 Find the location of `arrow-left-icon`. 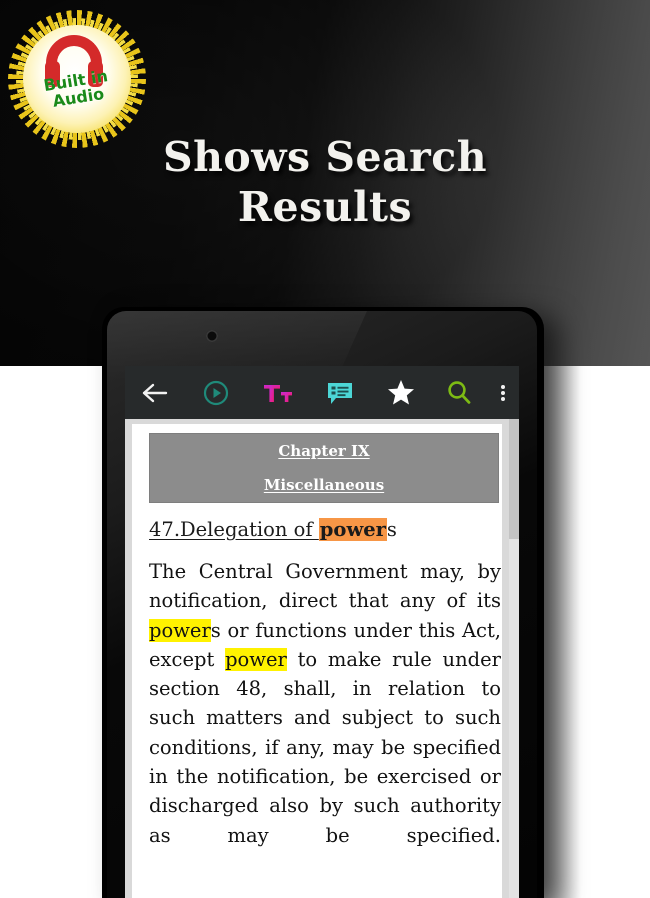

arrow-left-icon is located at coordinates (155, 392).